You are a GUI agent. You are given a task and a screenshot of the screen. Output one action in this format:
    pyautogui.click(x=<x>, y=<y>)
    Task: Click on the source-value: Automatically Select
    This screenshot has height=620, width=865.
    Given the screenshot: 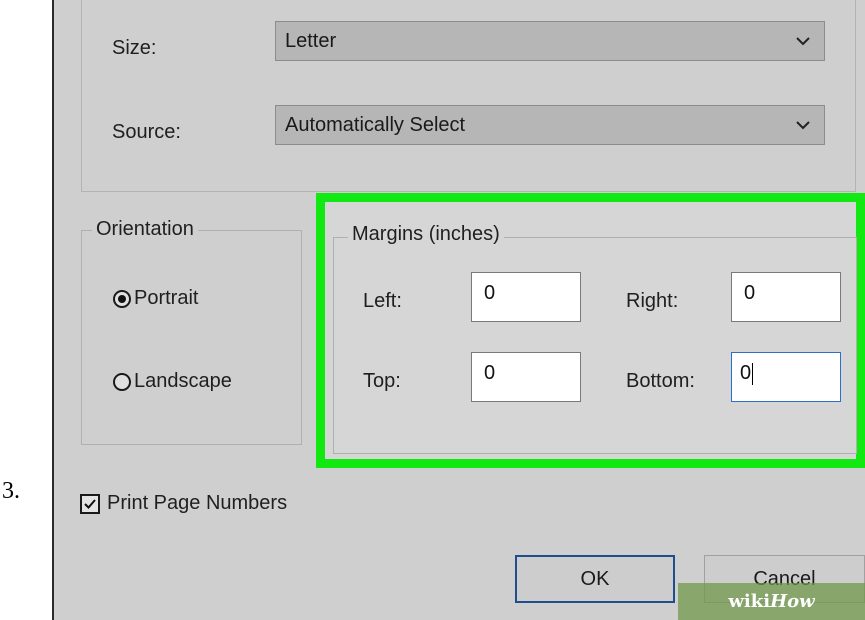 What is the action you would take?
    pyautogui.click(x=375, y=125)
    